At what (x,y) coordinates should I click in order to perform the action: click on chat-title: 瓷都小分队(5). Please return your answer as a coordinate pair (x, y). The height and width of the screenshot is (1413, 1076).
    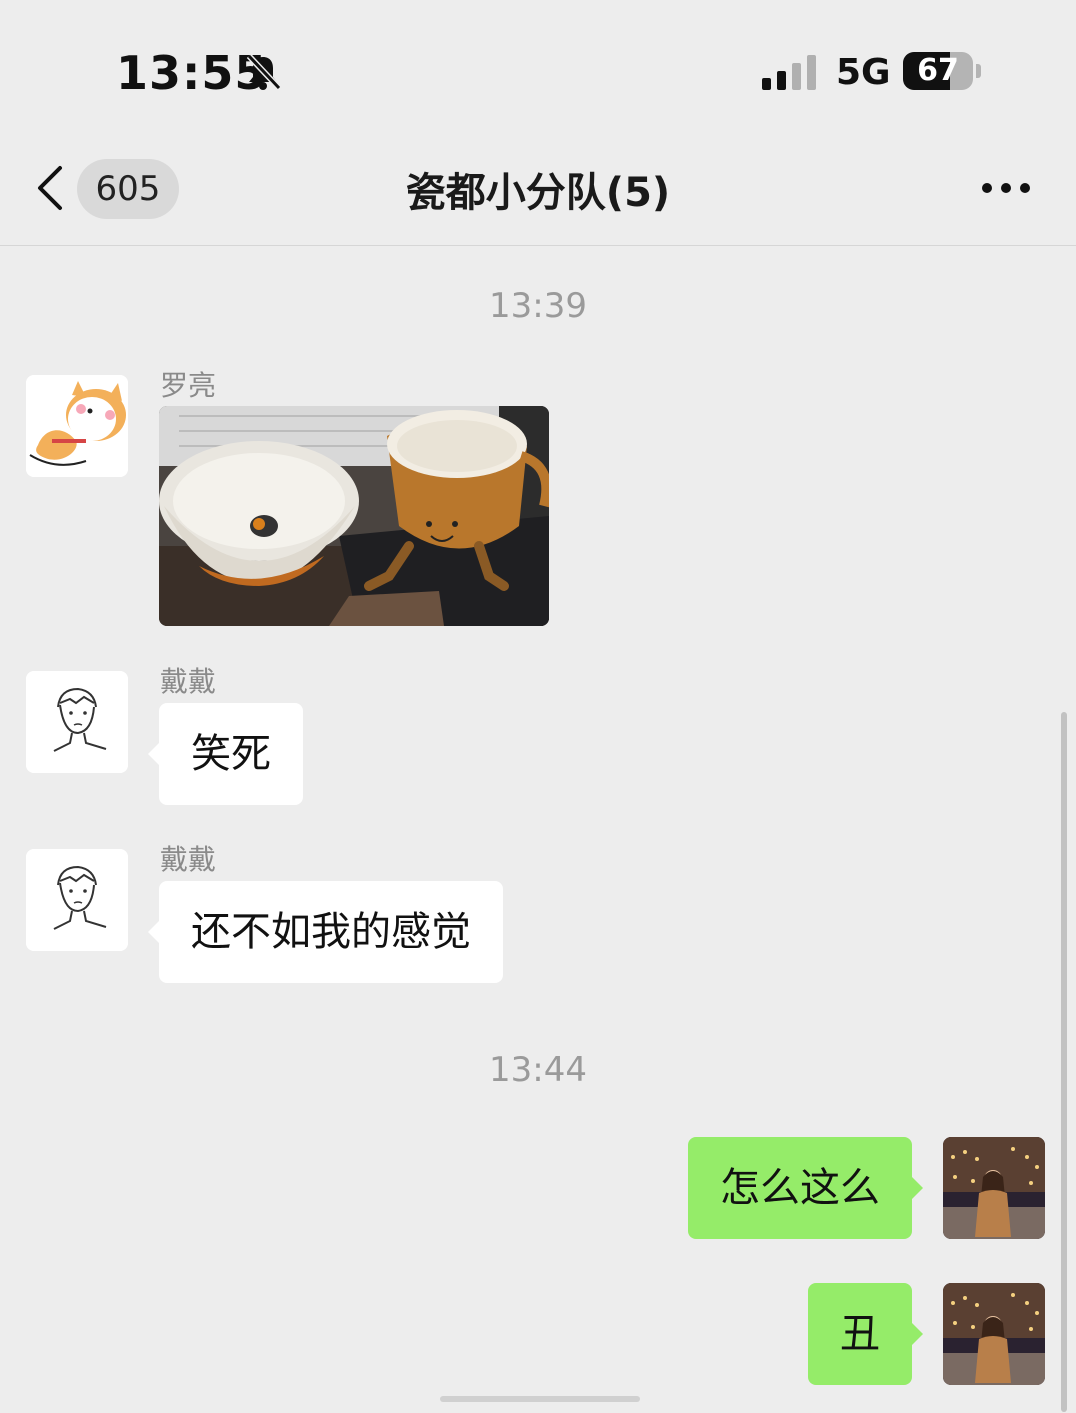
    Looking at the image, I should click on (538, 193).